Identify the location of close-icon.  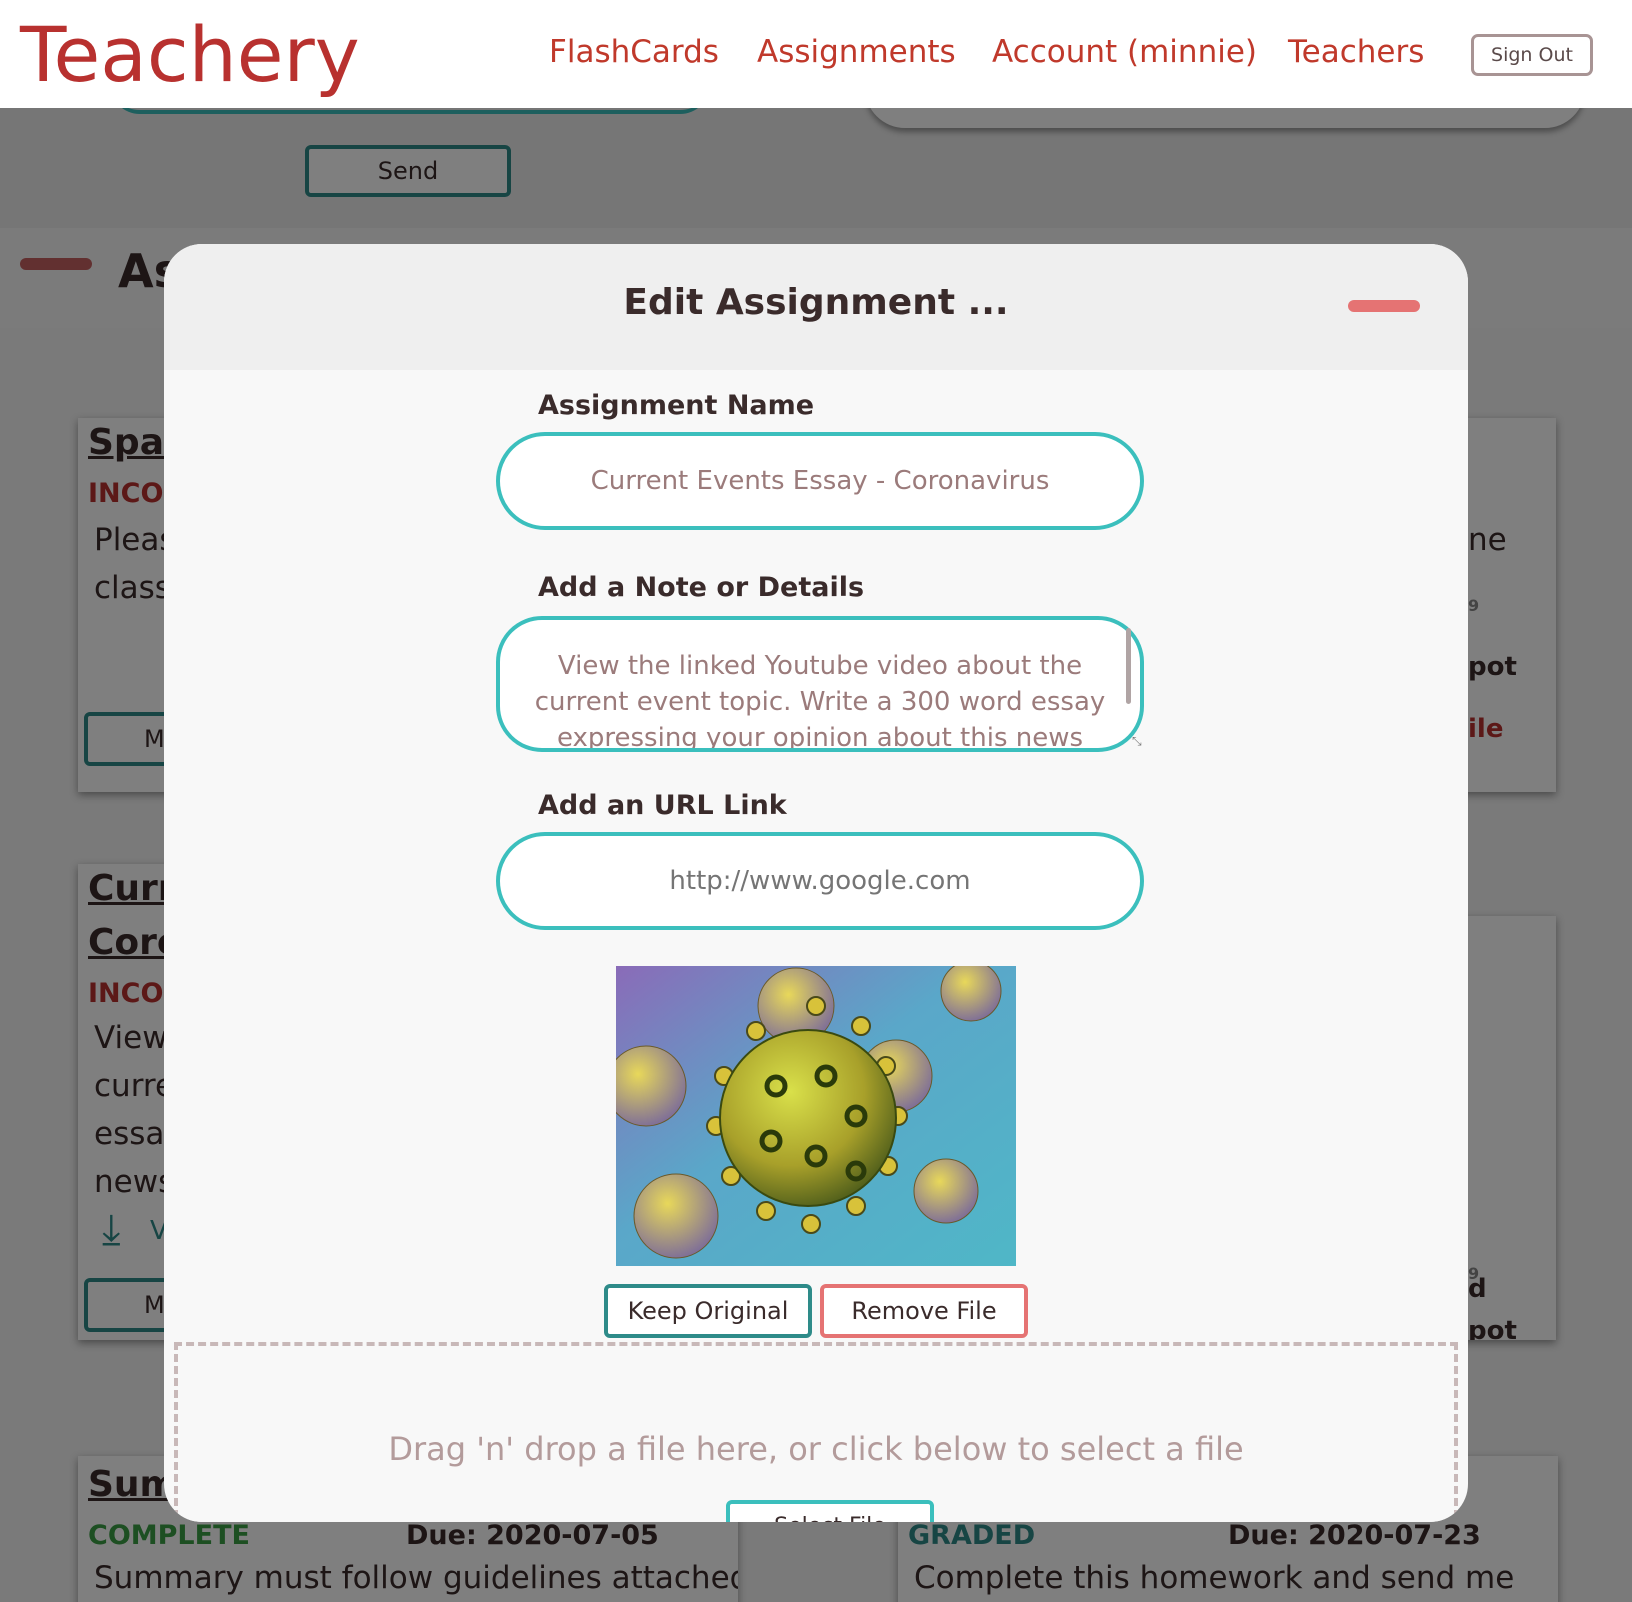
(1384, 306).